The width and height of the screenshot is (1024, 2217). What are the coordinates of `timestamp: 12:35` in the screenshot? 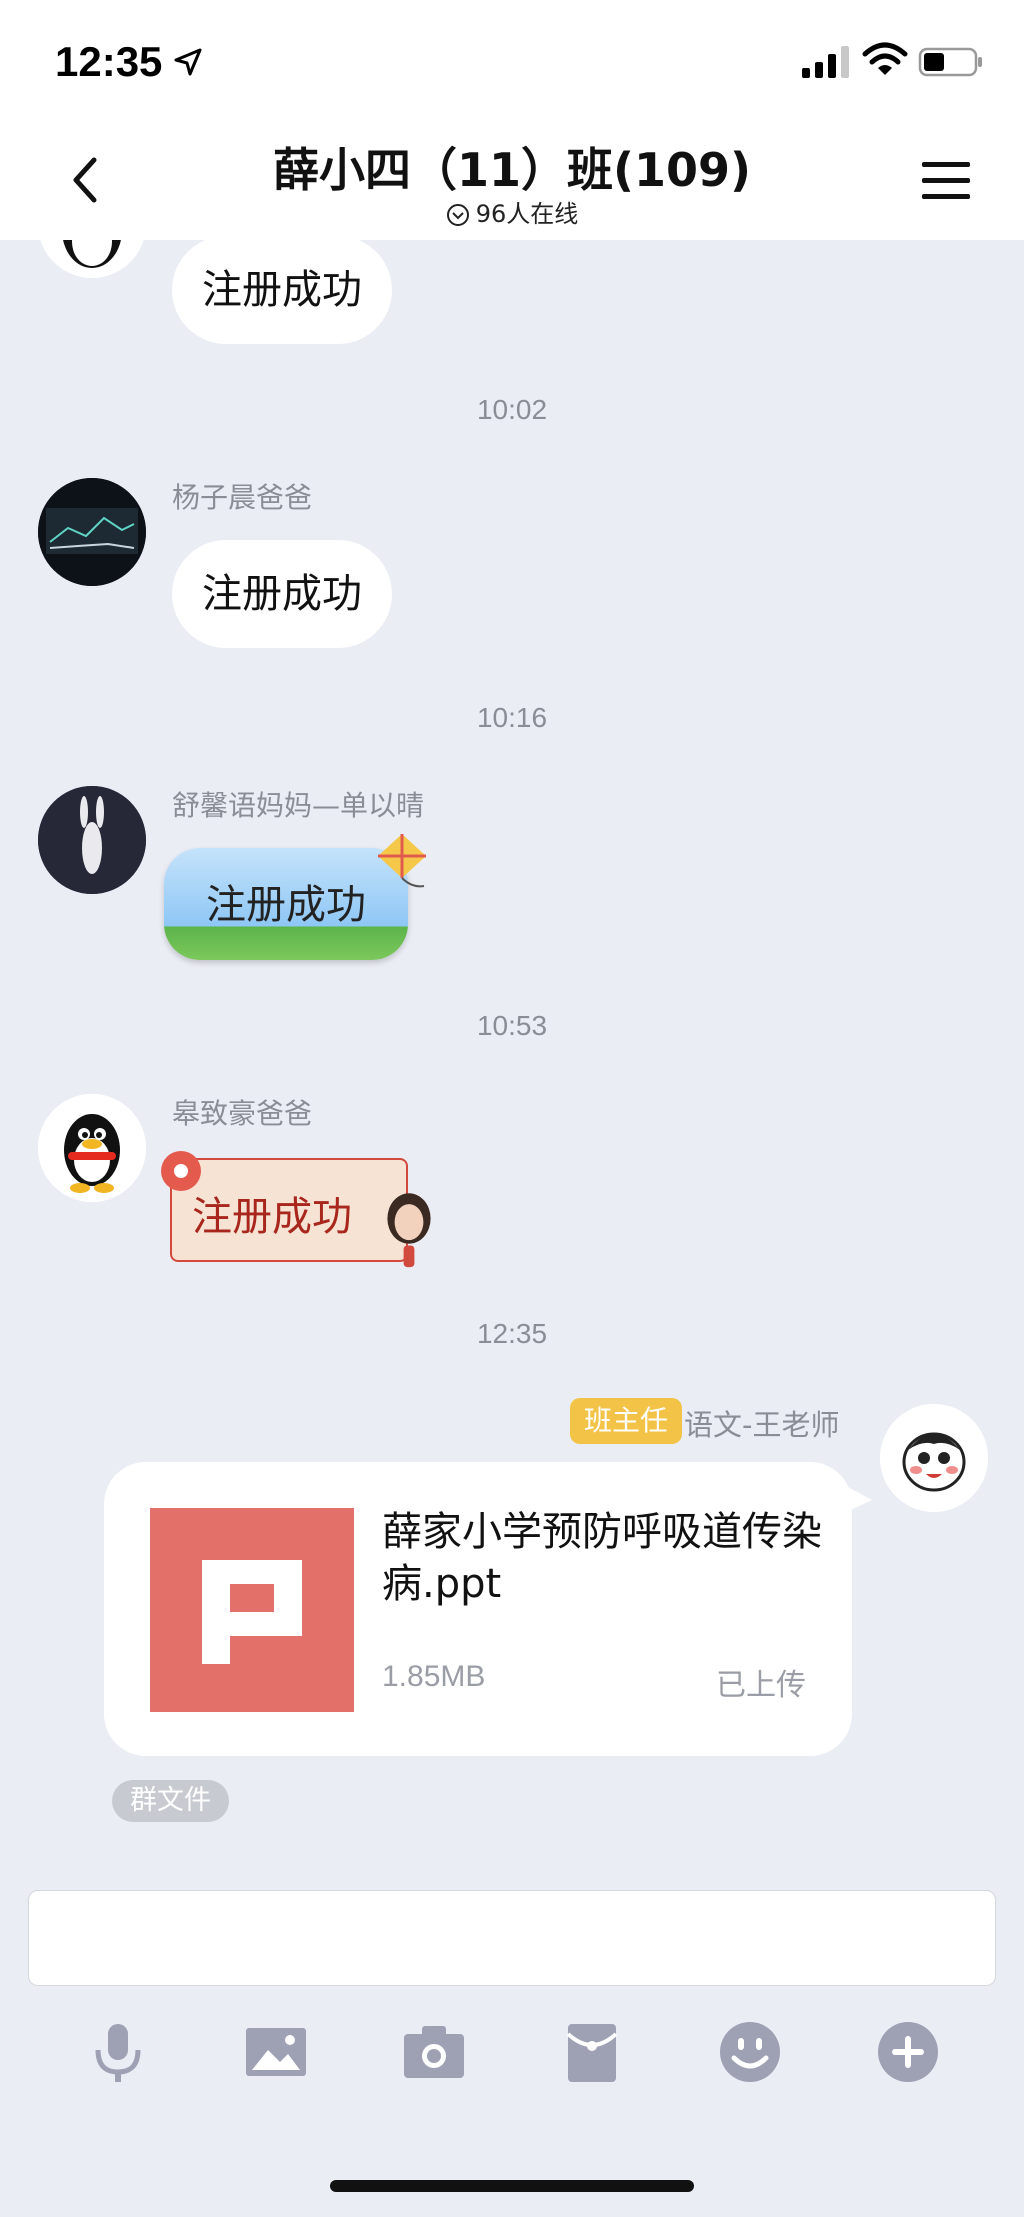 It's located at (512, 1333).